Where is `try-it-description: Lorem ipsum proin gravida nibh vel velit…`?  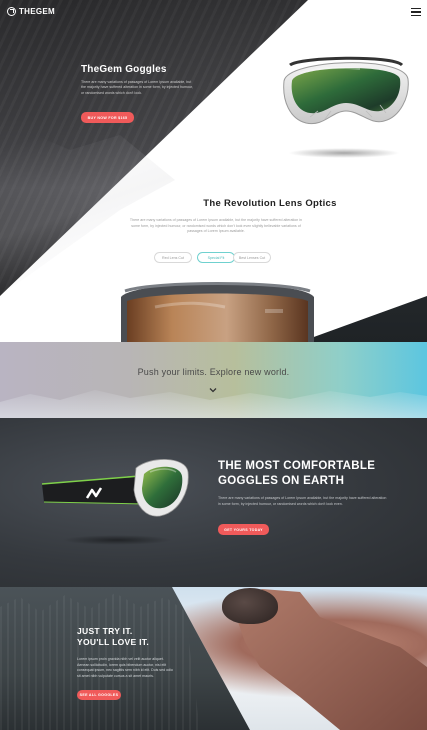 try-it-description: Lorem ipsum proin gravida nibh vel velit… is located at coordinates (125, 667).